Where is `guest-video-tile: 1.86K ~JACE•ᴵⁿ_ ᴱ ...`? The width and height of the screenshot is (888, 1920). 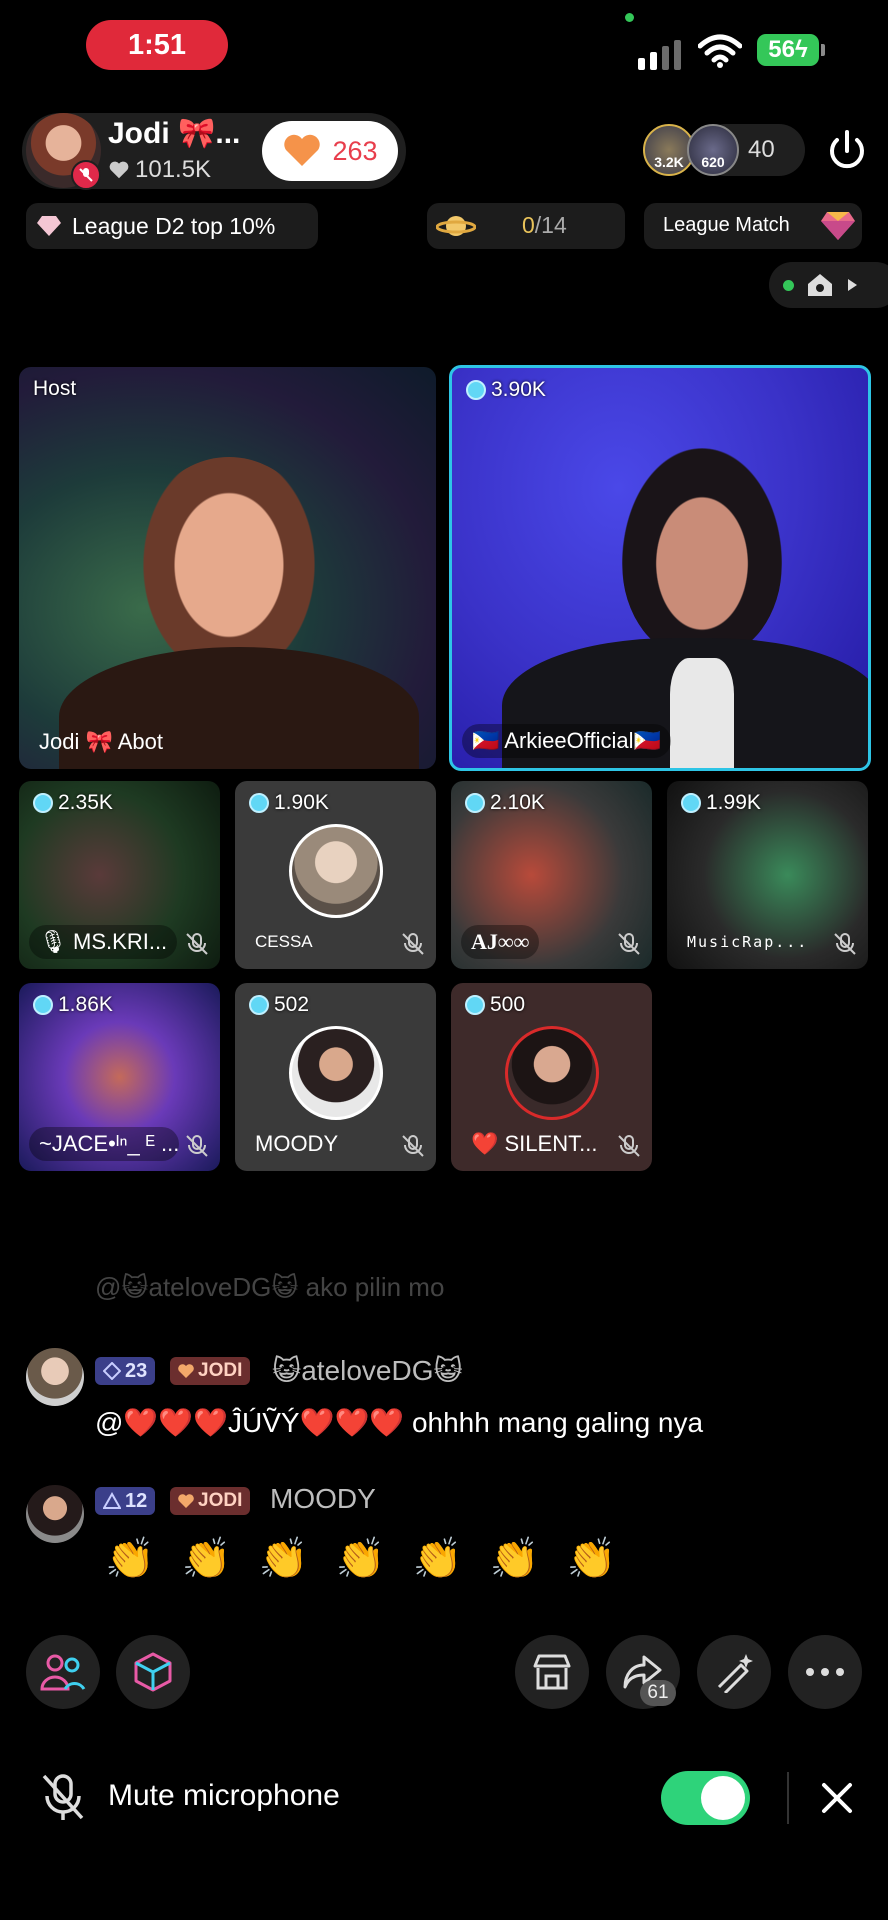 guest-video-tile: 1.86K ~JACE•ᴵⁿ_ ᴱ ... is located at coordinates (119, 1077).